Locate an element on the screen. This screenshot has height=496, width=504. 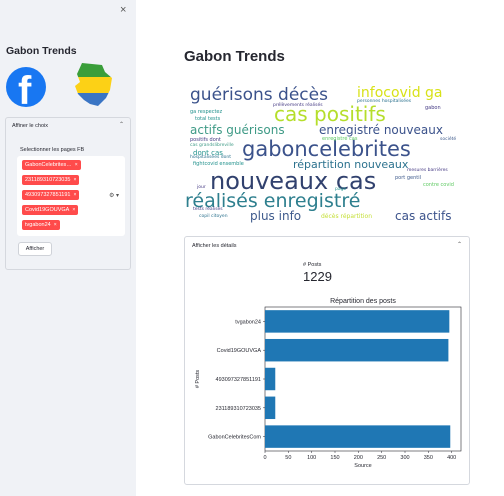
selected-page-tag: 493097327851191 × is located at coordinates (51, 195).